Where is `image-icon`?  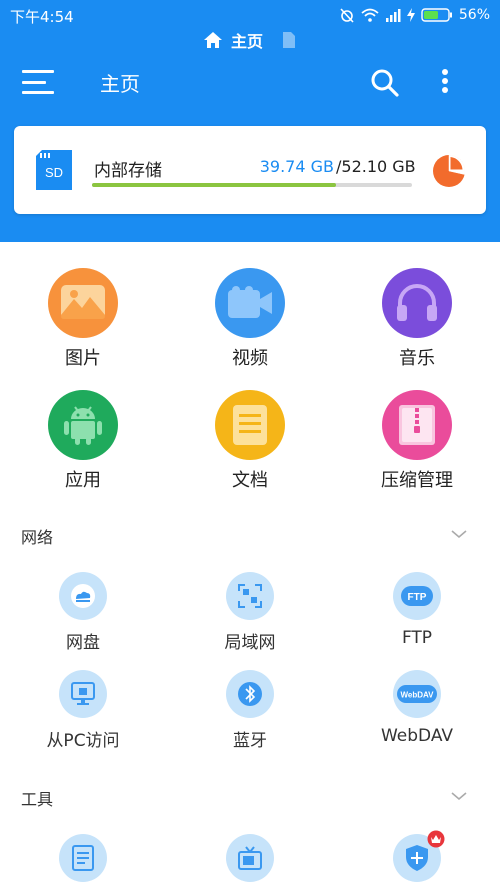 image-icon is located at coordinates (83, 302).